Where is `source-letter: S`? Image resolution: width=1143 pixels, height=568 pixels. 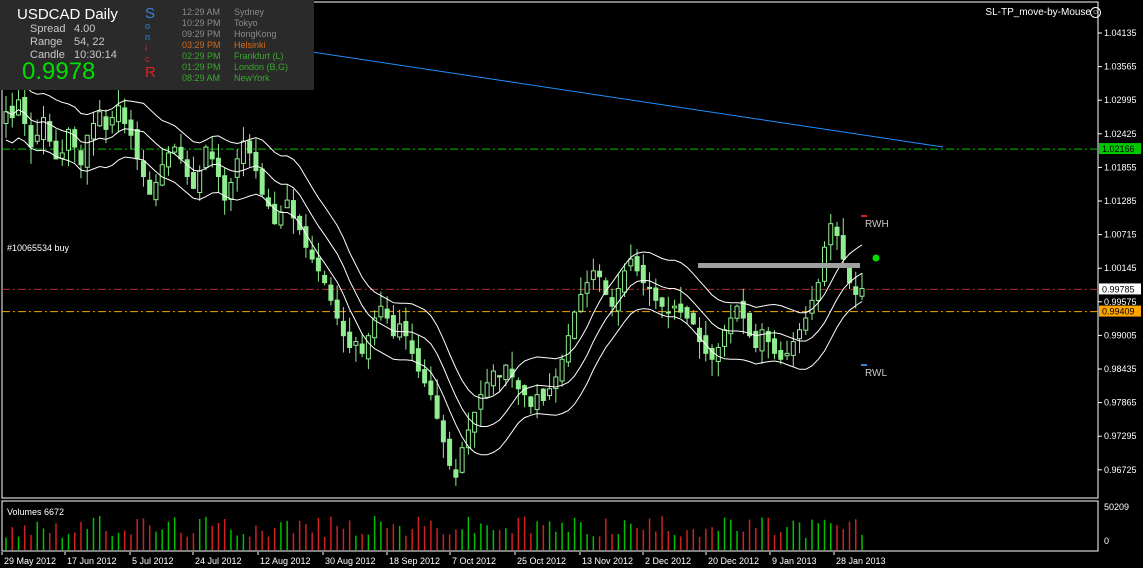 source-letter: S is located at coordinates (150, 13).